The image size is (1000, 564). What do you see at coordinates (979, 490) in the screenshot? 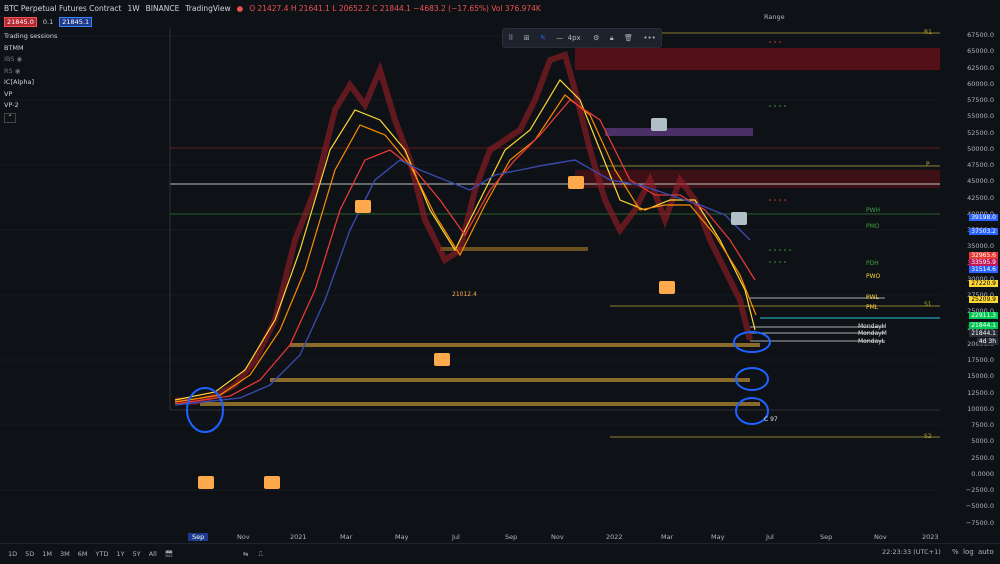
I see `price-tick: −2500.0` at bounding box center [979, 490].